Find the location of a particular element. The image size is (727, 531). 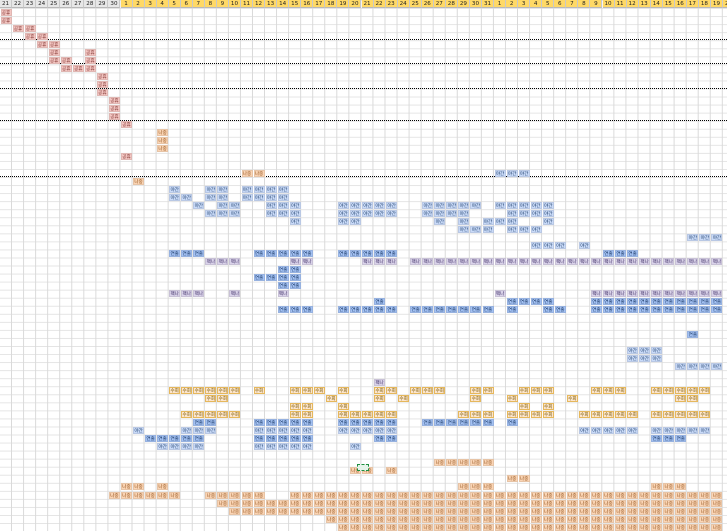

day-header-cell: 24 is located at coordinates (42, 4).